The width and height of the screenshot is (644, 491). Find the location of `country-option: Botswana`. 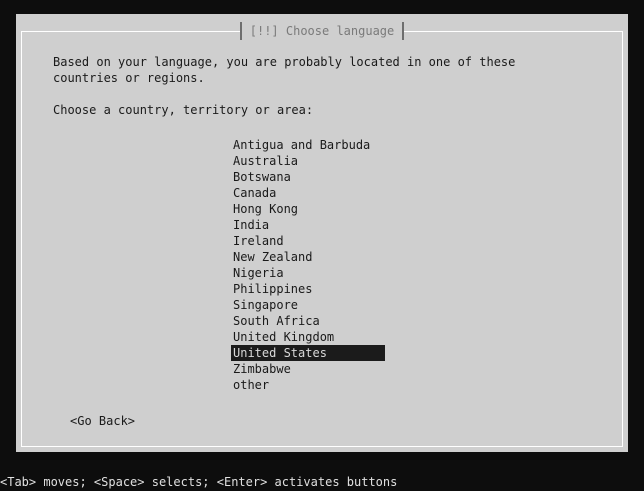

country-option: Botswana is located at coordinates (308, 177).